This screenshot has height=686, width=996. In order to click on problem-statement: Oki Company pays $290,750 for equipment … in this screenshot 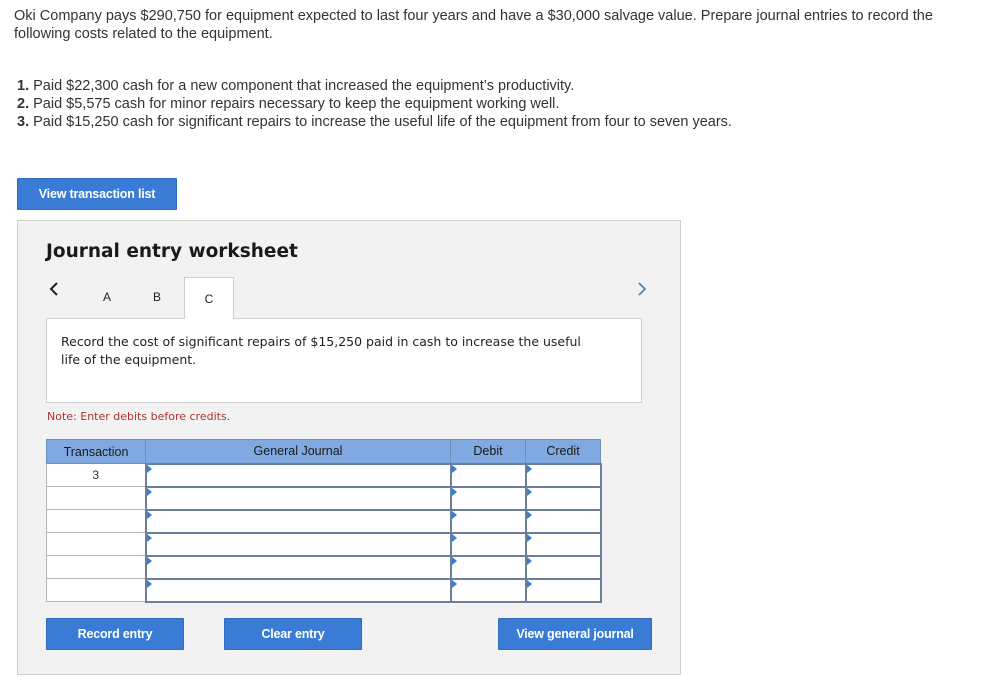, I will do `click(473, 25)`.